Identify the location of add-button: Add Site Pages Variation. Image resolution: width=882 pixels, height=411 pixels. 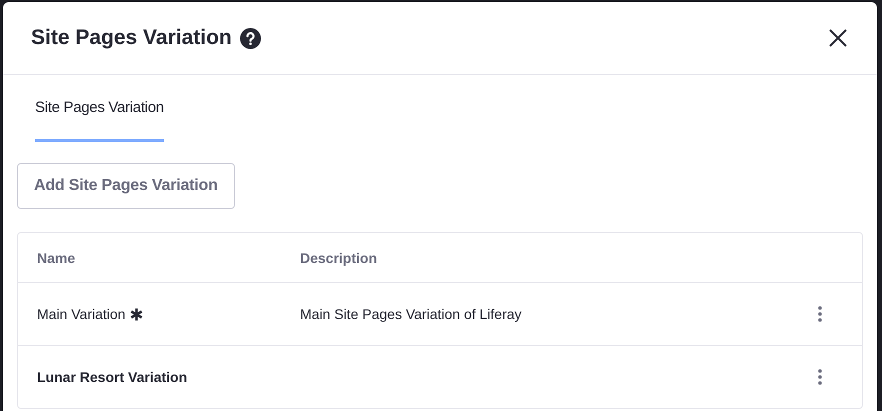
(126, 186).